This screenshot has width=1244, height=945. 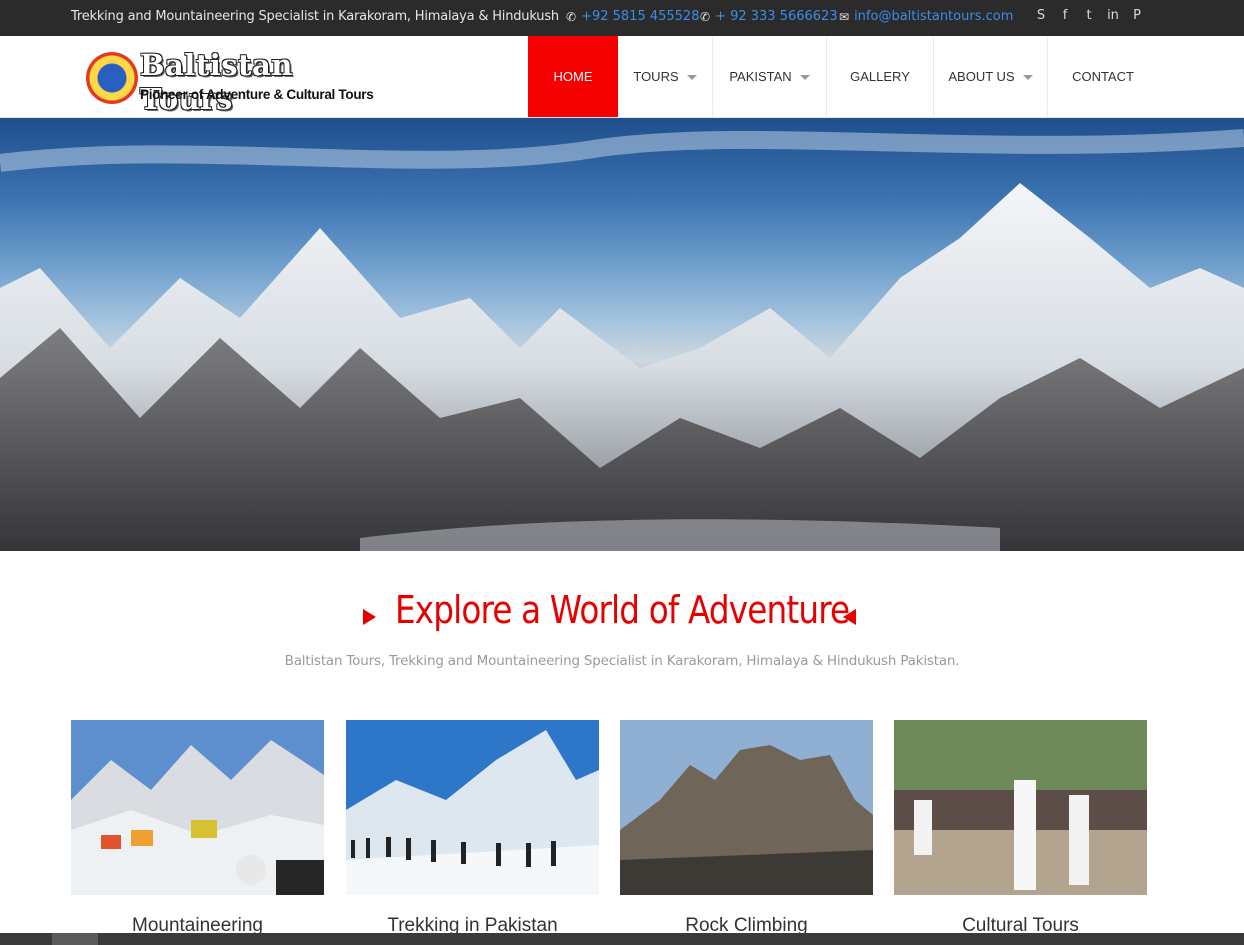 I want to click on explore-section: Explore a World of Adventure, so click(x=622, y=610).